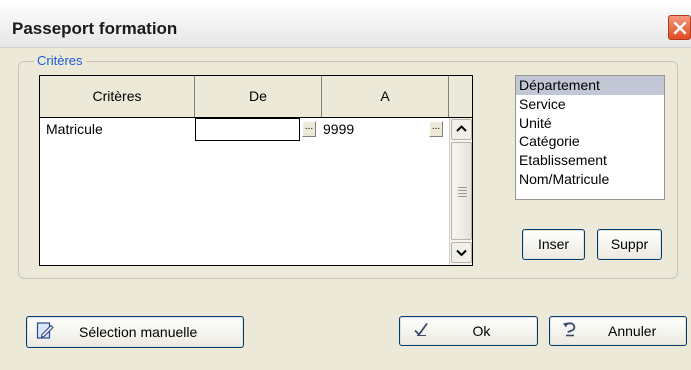  I want to click on cell-a-value: 9999, so click(372, 129).